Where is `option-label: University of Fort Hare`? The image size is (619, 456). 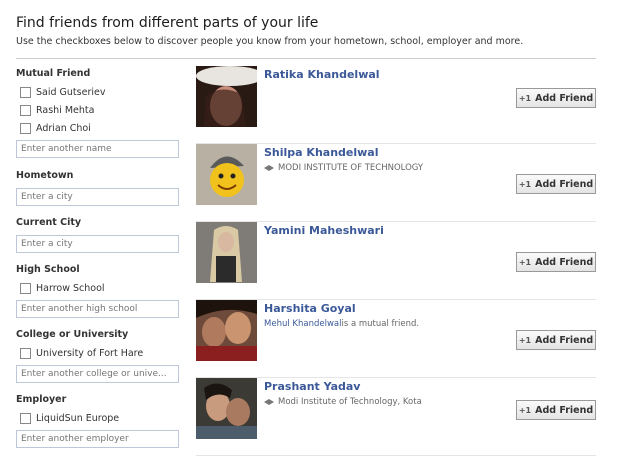 option-label: University of Fort Hare is located at coordinates (90, 353).